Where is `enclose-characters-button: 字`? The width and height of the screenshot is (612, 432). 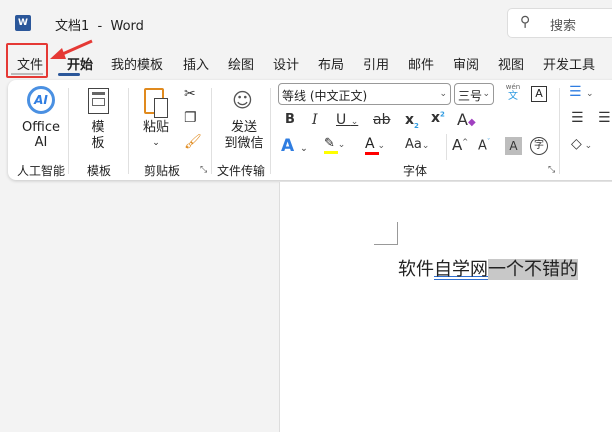
enclose-characters-button: 字 is located at coordinates (539, 146).